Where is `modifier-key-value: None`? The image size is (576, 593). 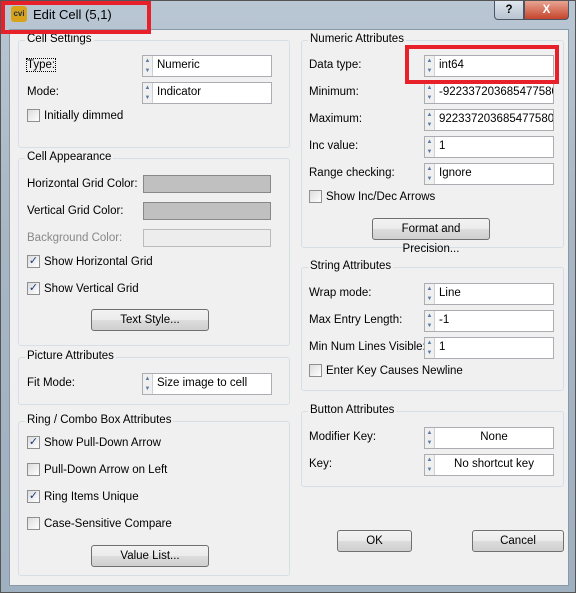 modifier-key-value: None is located at coordinates (494, 437).